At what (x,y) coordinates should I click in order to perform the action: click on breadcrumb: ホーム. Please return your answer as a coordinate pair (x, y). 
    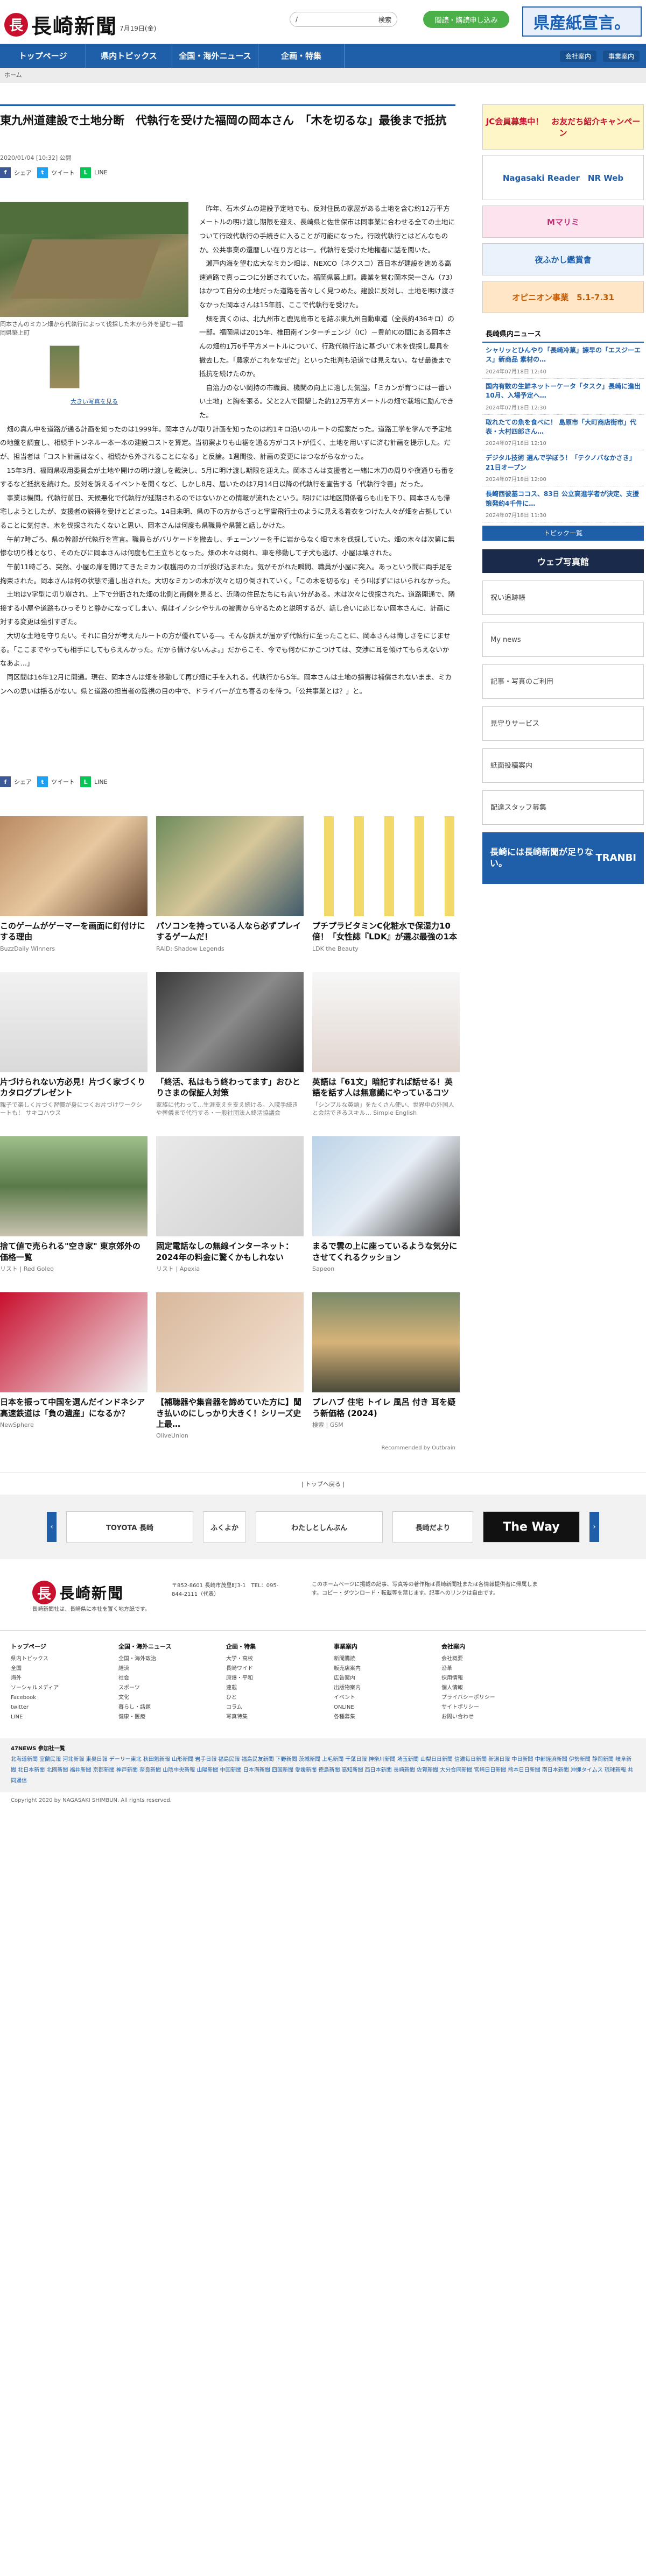
    Looking at the image, I should click on (323, 75).